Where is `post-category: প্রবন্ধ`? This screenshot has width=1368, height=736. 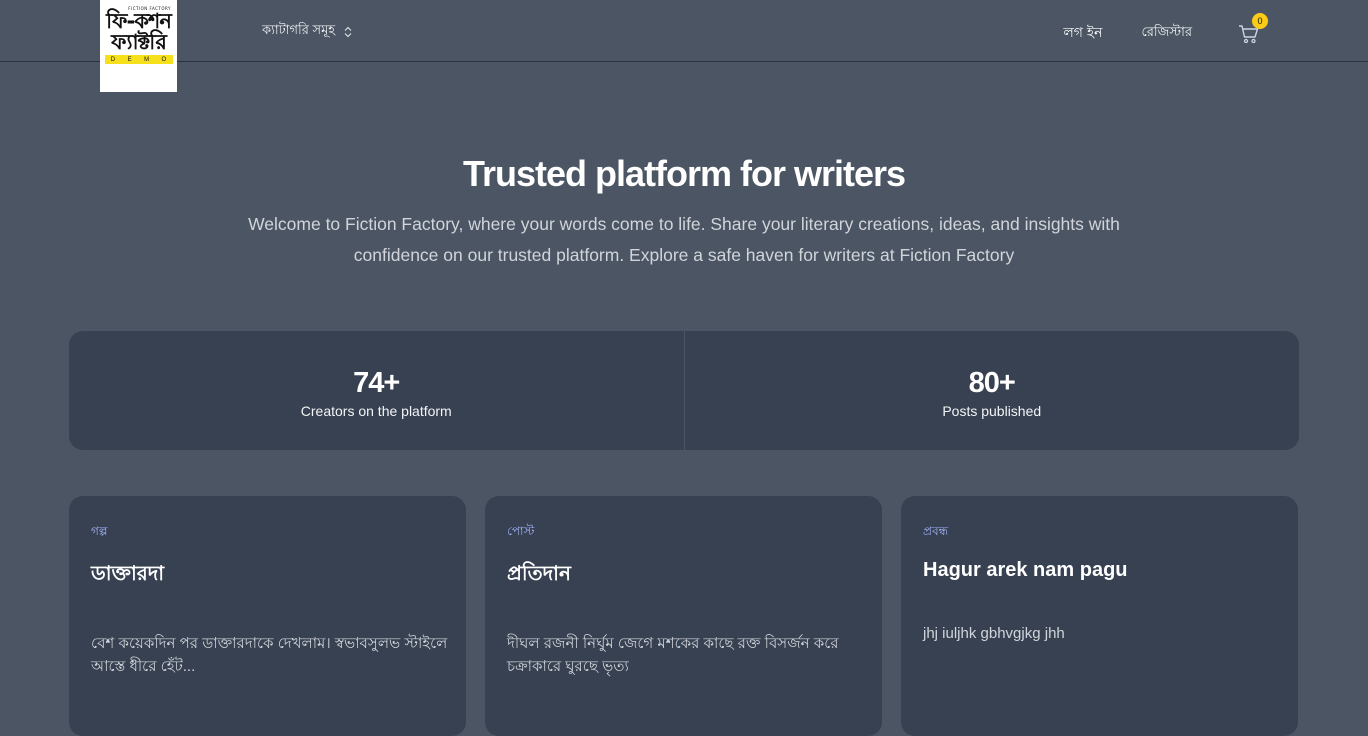
post-category: প্রবন্ধ is located at coordinates (1099, 531).